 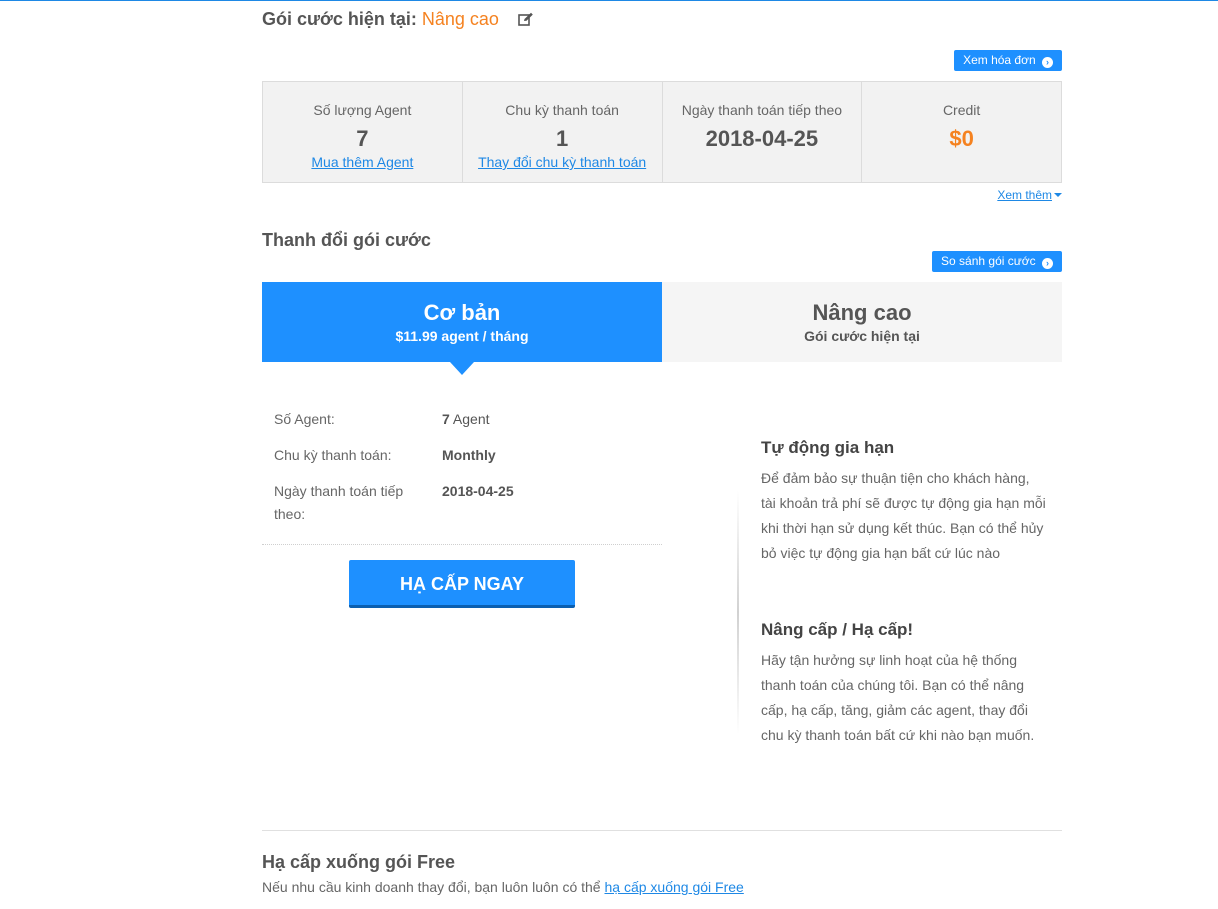 I want to click on stat-value: $0, so click(x=961, y=138).